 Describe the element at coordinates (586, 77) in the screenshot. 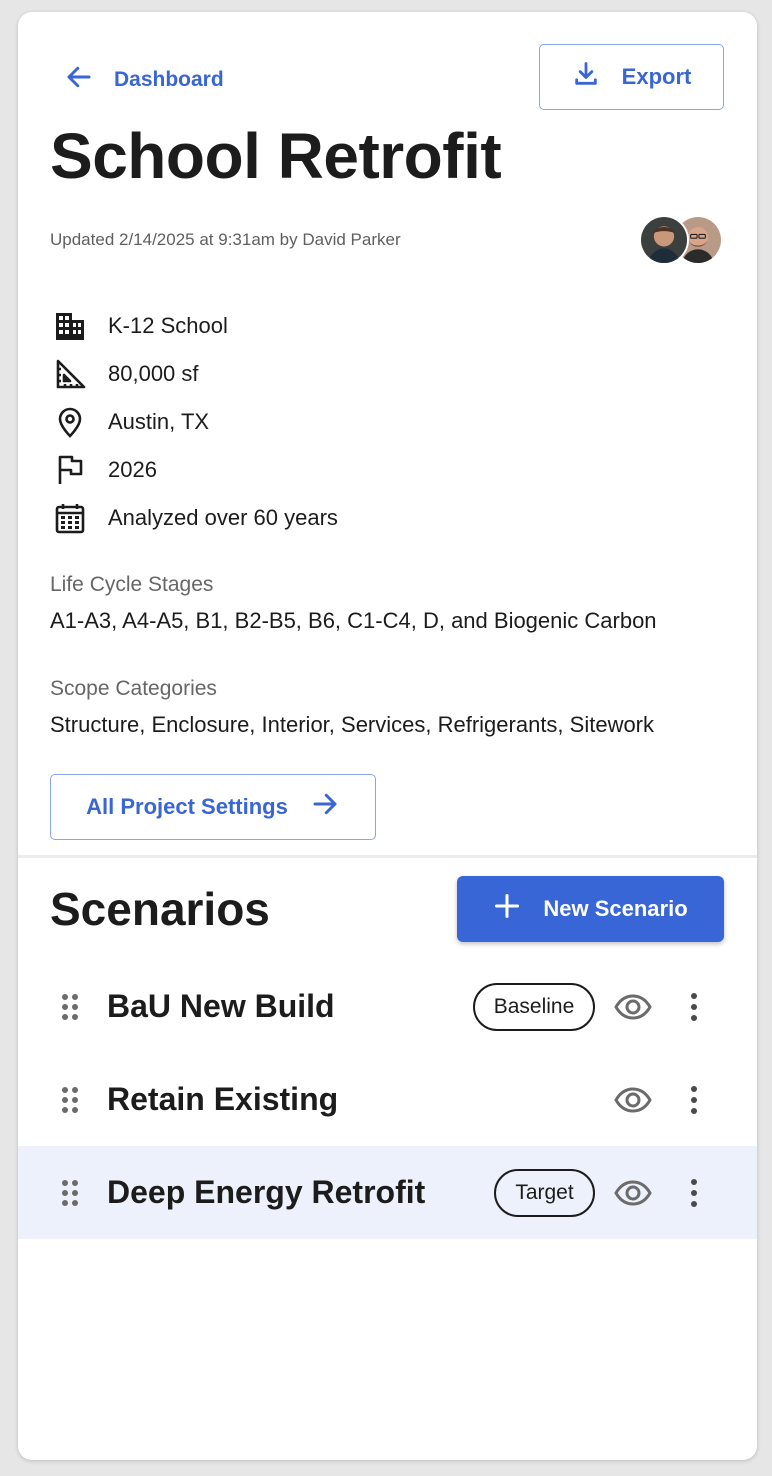

I see `download-icon` at that location.